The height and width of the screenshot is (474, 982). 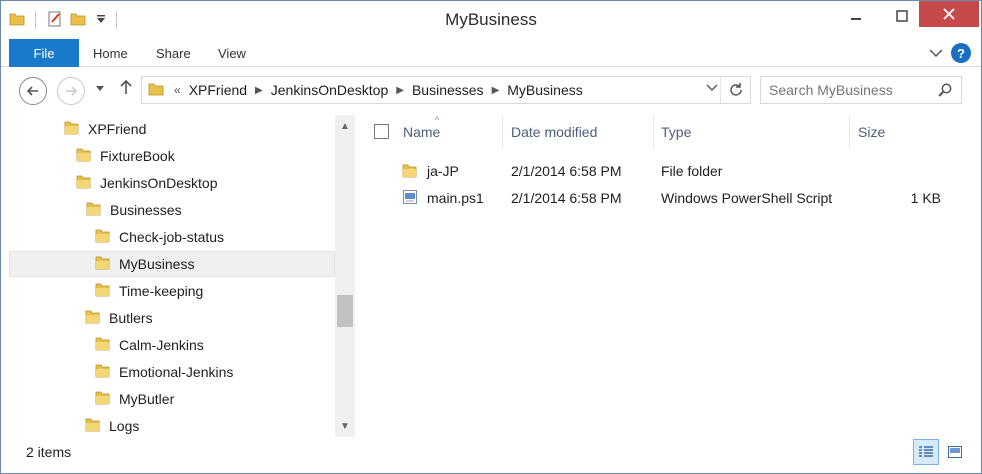 I want to click on tree-item-businesses: Businesses, so click(x=134, y=210).